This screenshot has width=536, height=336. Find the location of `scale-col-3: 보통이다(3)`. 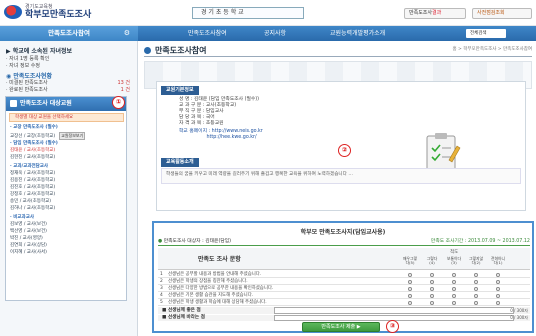

scale-col-3: 보통이다(3) is located at coordinates (454, 261).